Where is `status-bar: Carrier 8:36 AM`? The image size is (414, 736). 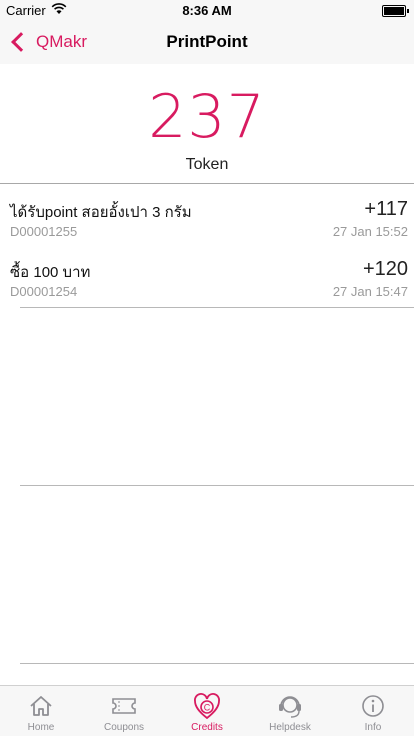
status-bar: Carrier 8:36 AM is located at coordinates (207, 10).